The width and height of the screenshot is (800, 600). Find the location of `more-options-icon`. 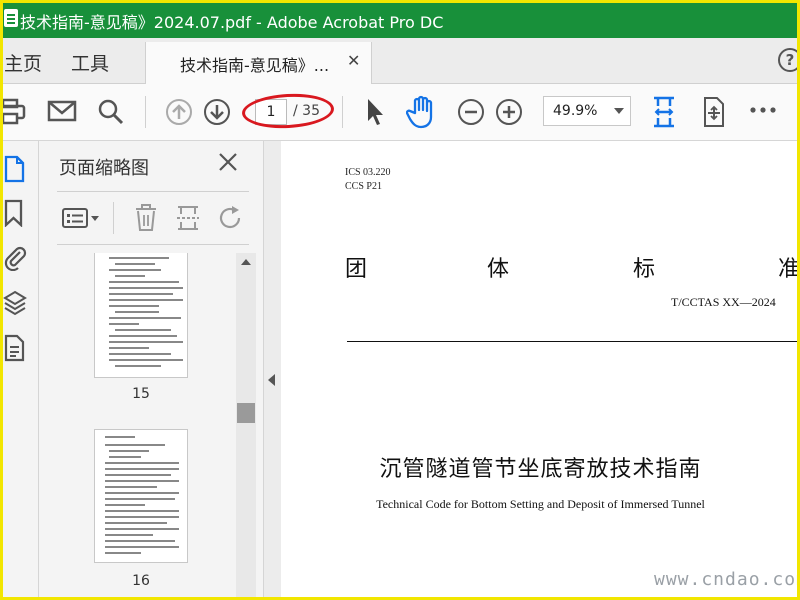

more-options-icon is located at coordinates (763, 110).